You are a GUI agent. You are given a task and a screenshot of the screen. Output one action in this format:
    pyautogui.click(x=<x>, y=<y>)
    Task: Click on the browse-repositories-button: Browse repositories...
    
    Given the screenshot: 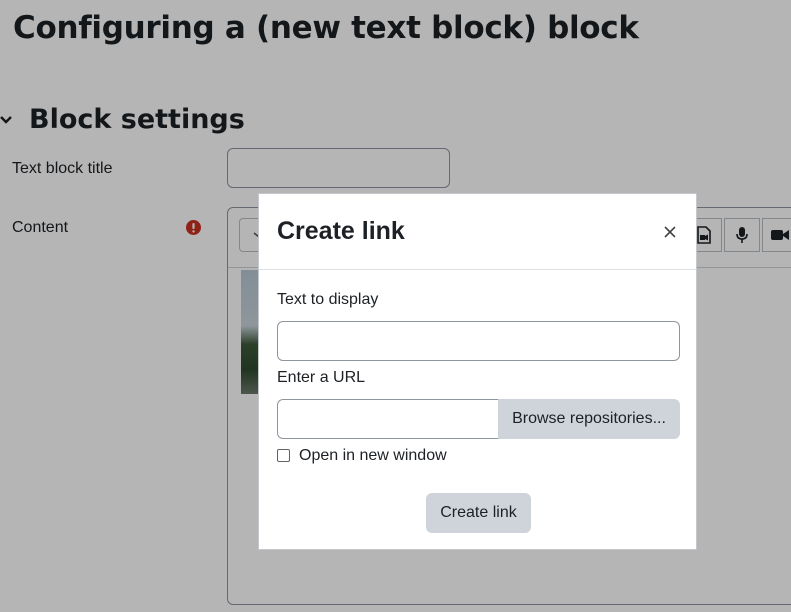 What is the action you would take?
    pyautogui.click(x=589, y=419)
    